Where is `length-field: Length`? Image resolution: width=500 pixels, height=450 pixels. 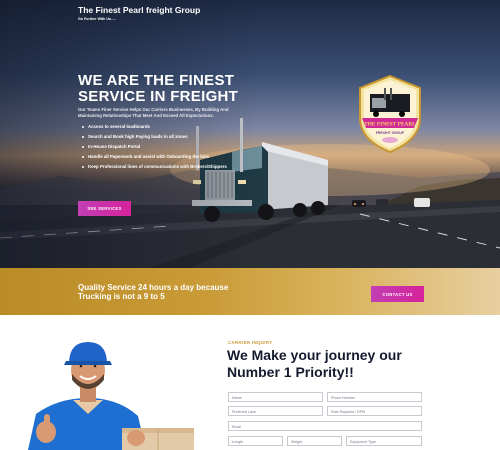
length-field: Length is located at coordinates (255, 441).